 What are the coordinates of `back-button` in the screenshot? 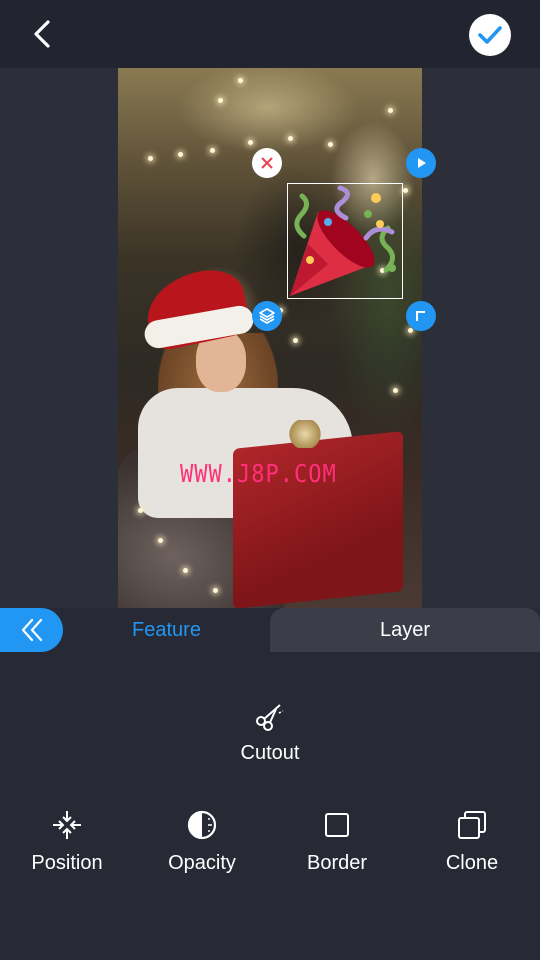 It's located at (42, 34).